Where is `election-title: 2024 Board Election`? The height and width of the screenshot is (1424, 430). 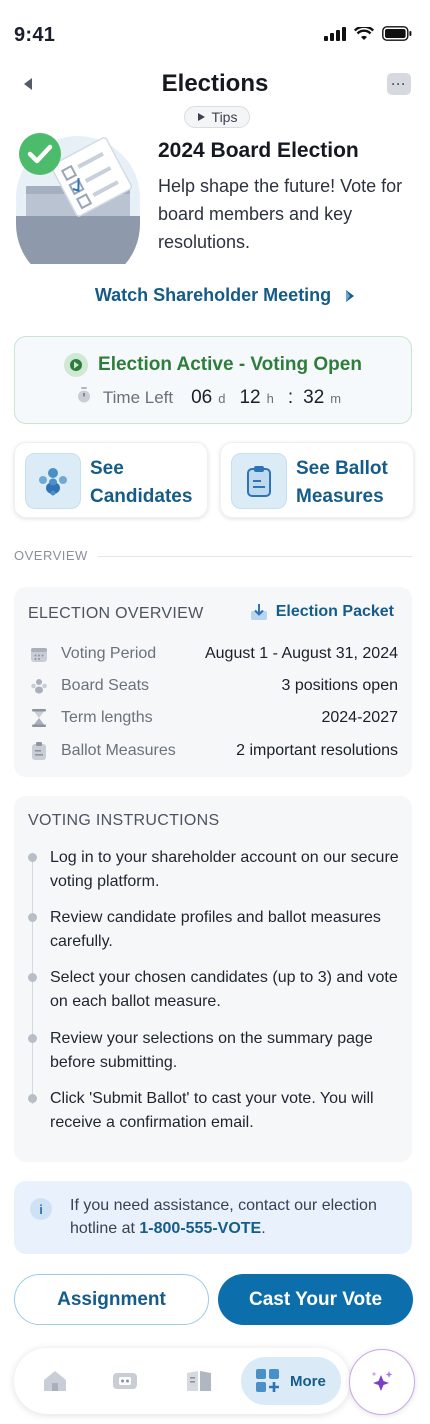 election-title: 2024 Board Election is located at coordinates (258, 150).